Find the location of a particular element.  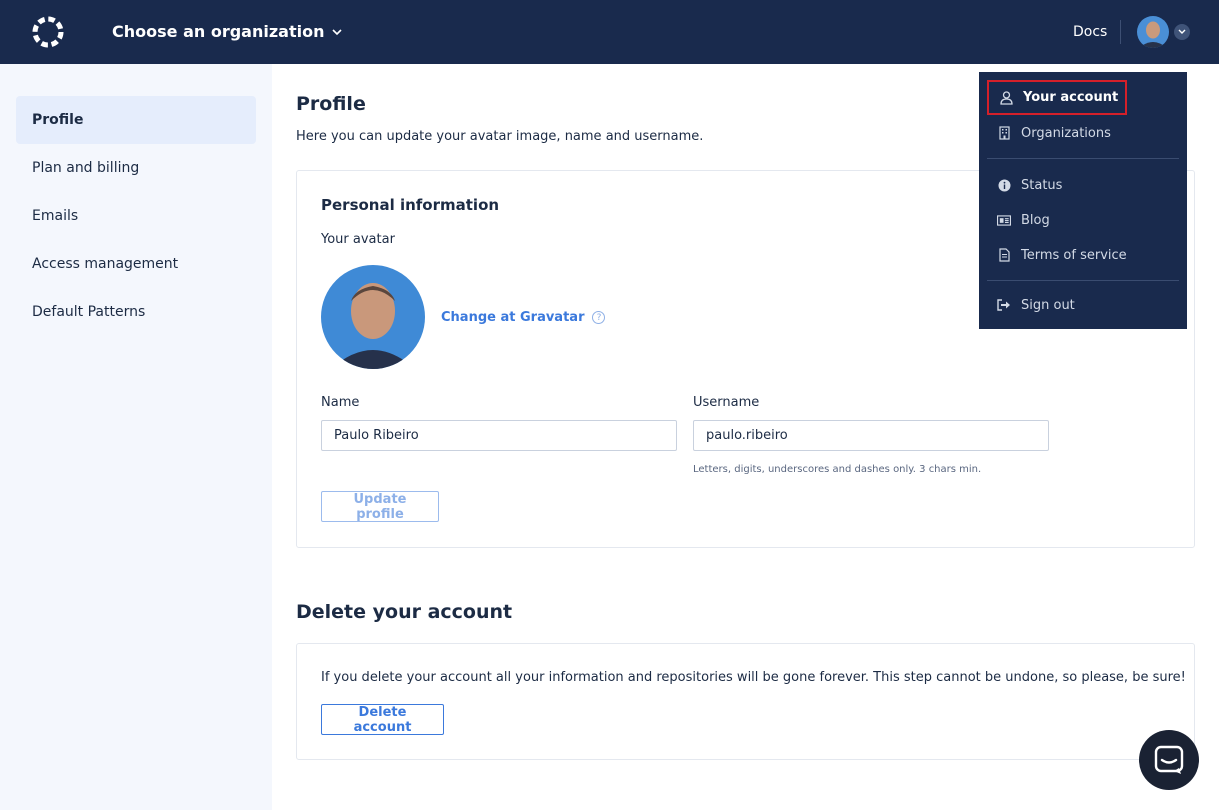

menu-item-label: Terms of service is located at coordinates (1074, 255).